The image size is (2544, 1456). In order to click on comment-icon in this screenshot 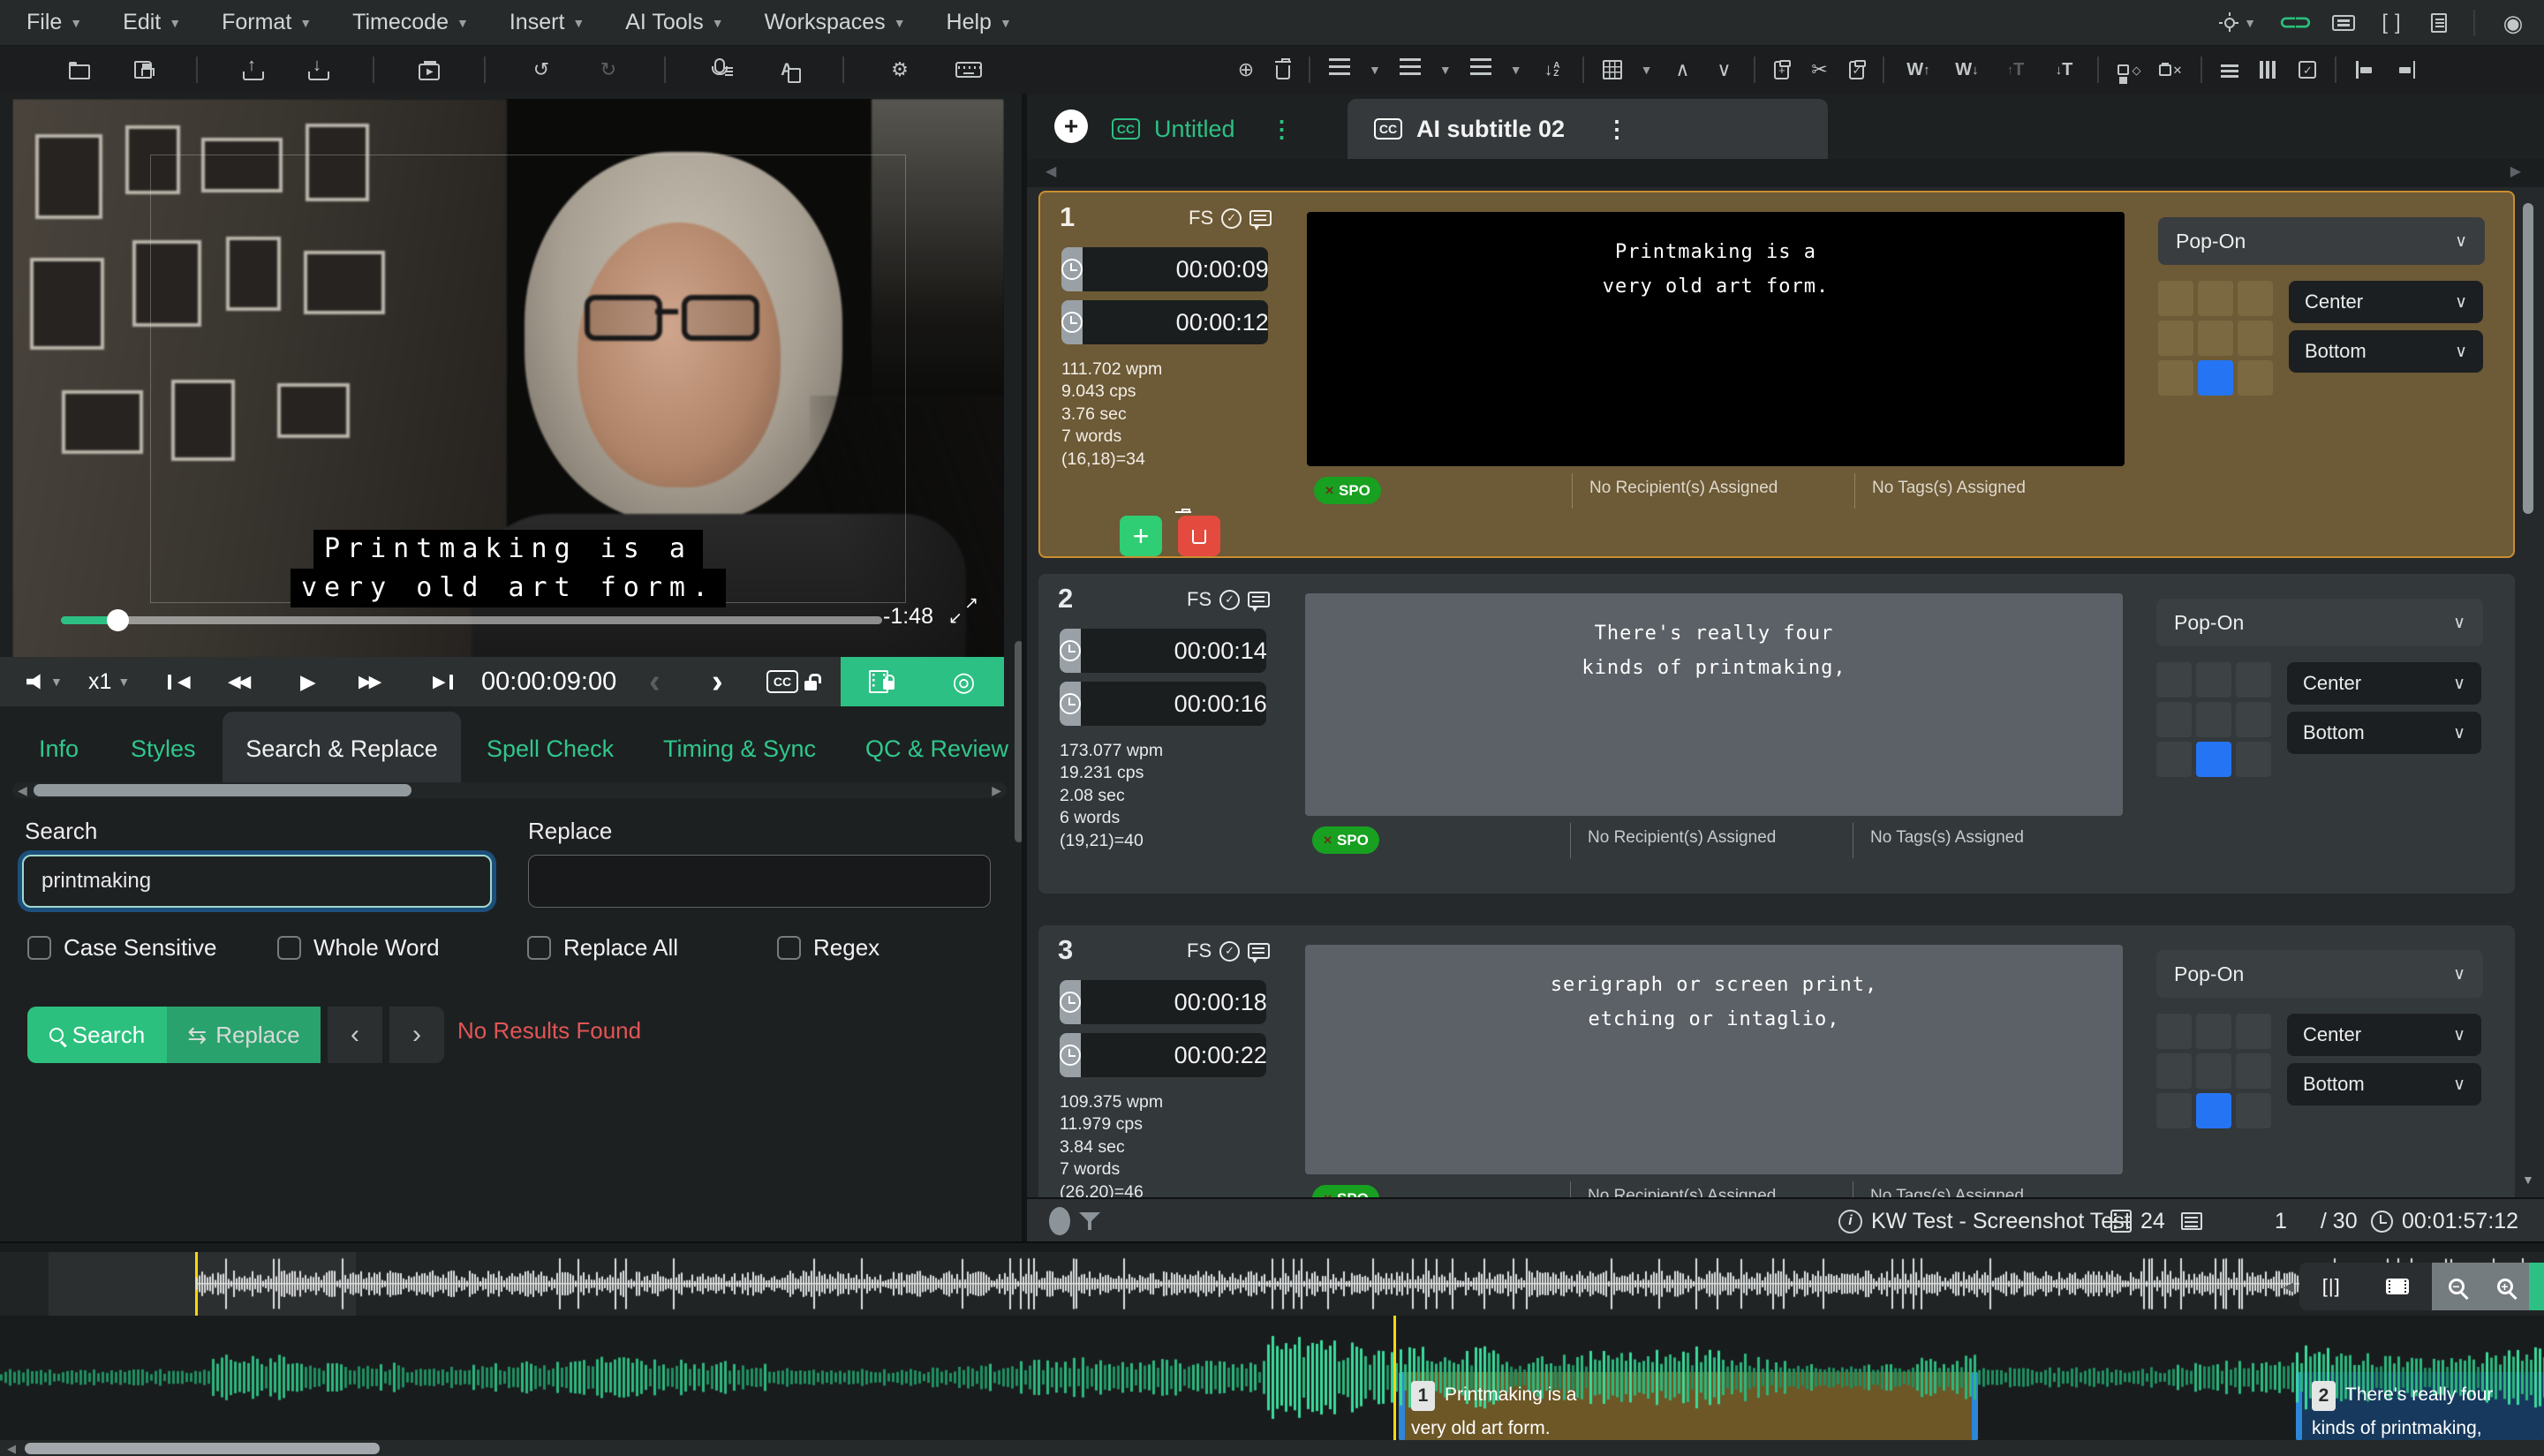, I will do `click(1259, 602)`.